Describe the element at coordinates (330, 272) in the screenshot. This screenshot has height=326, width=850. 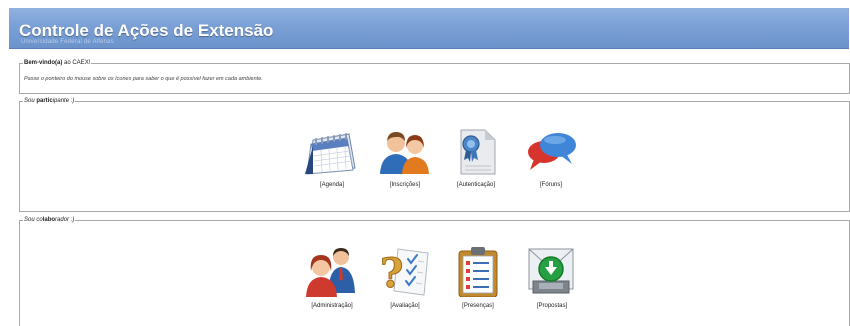
I see `admin-users-icon` at that location.